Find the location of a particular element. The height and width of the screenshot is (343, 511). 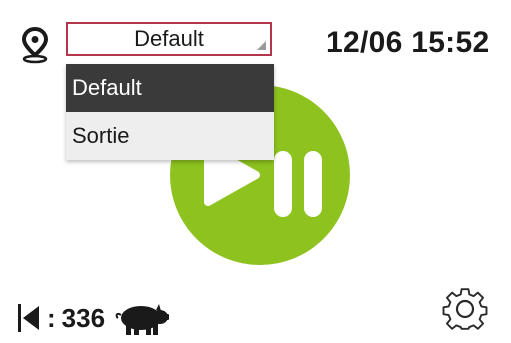

pig-icon is located at coordinates (142, 319).